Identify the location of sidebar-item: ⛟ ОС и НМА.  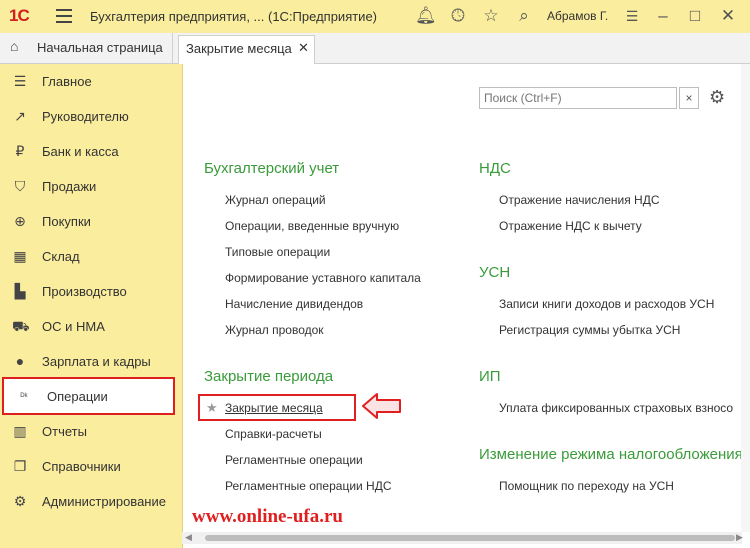
(91, 326).